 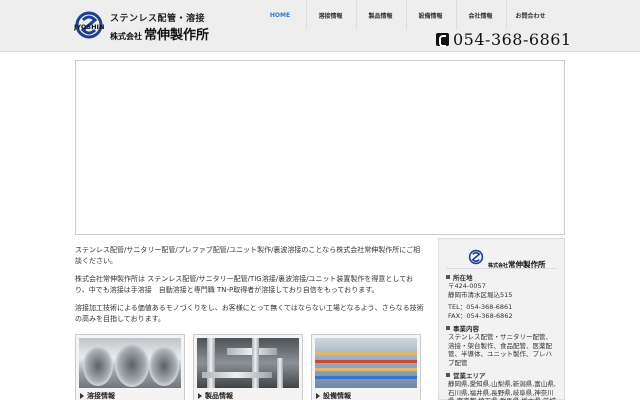 I want to click on address-heading: 所在地, so click(x=501, y=277).